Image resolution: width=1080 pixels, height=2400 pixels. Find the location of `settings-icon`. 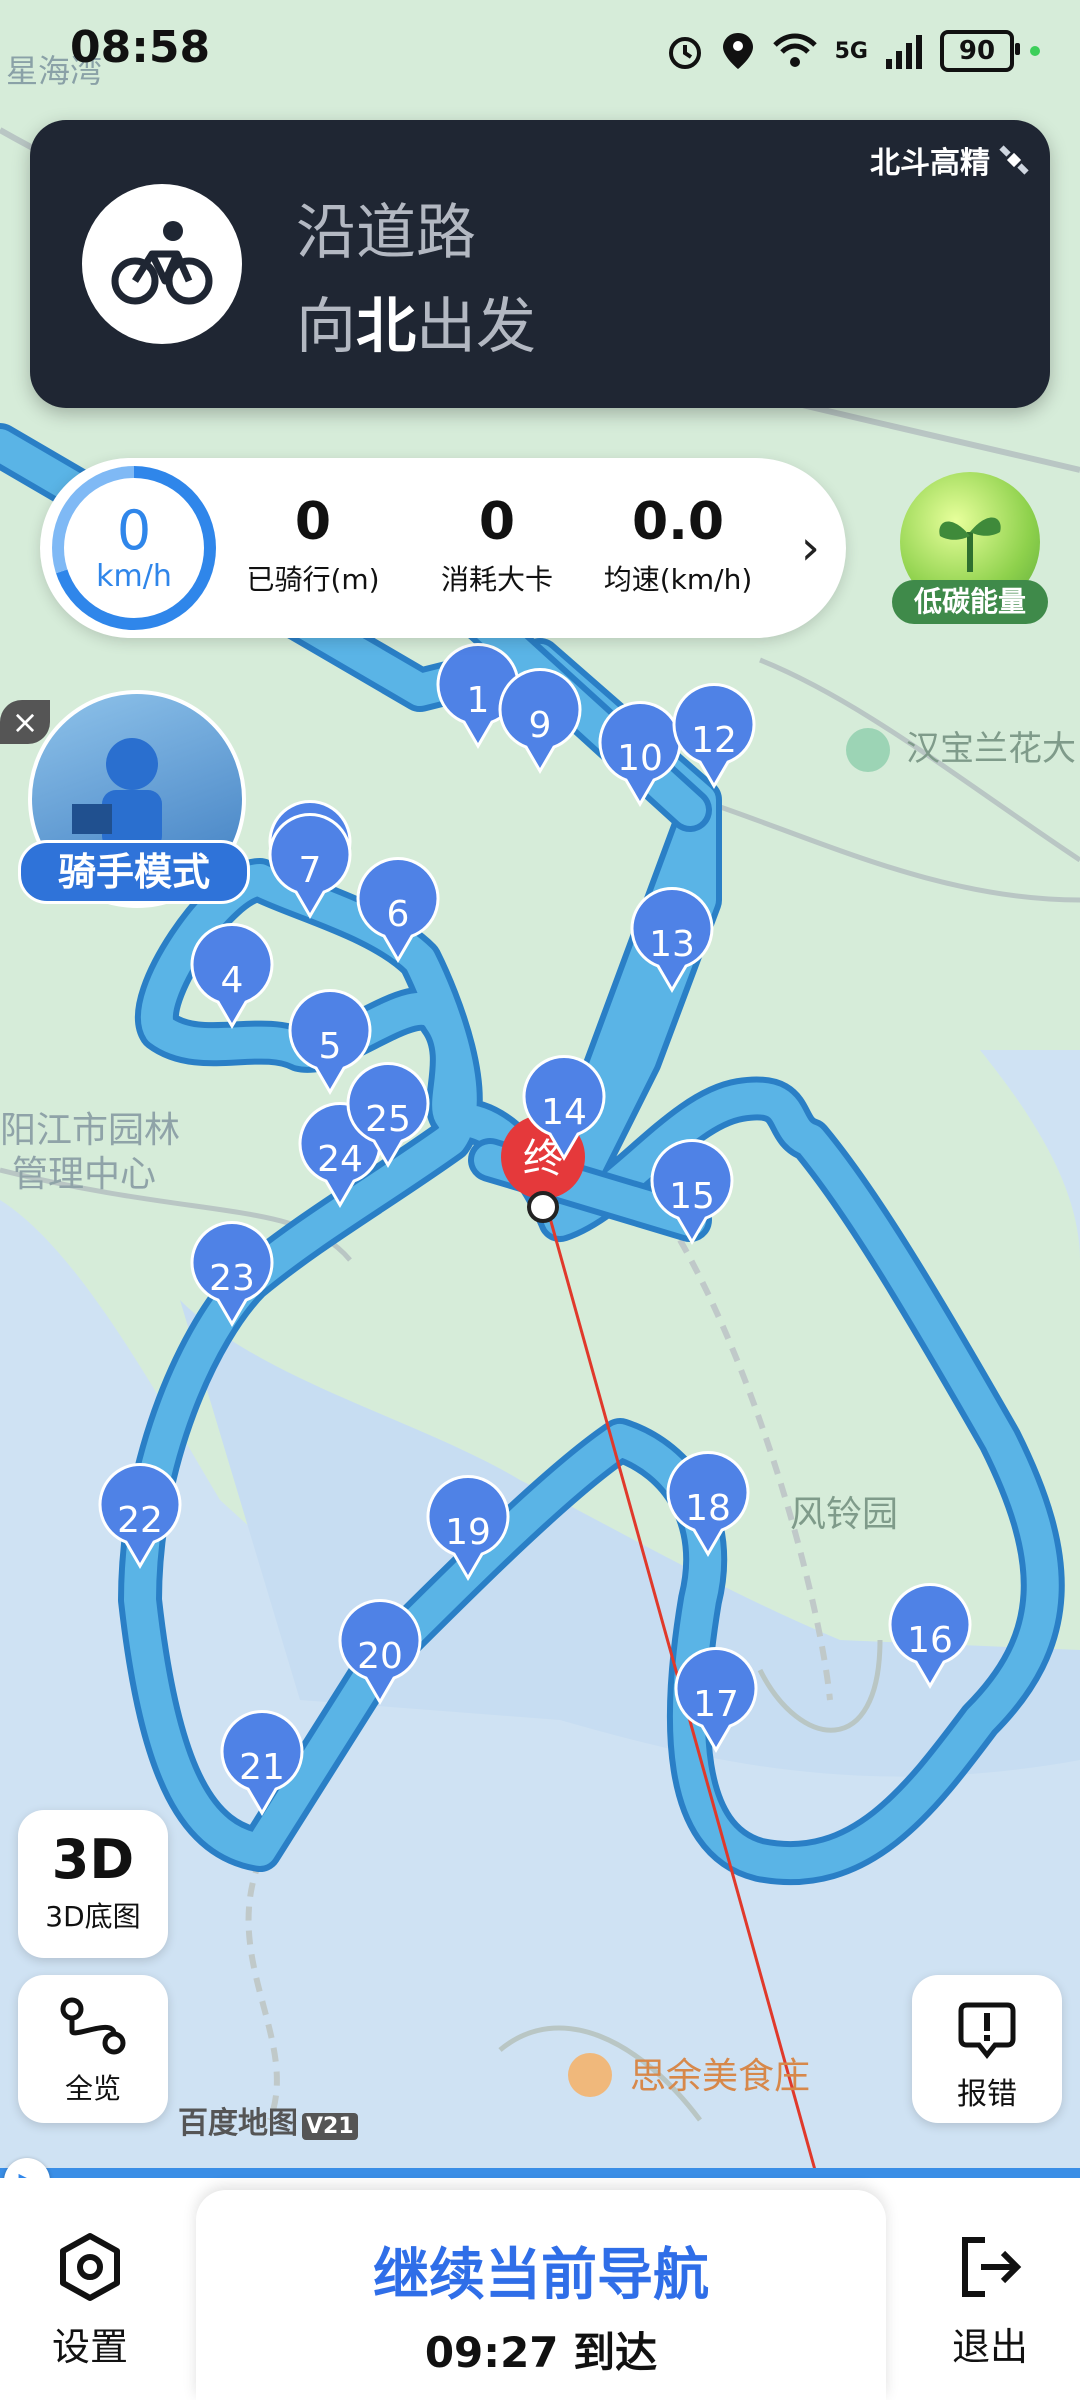

settings-icon is located at coordinates (90, 2267).